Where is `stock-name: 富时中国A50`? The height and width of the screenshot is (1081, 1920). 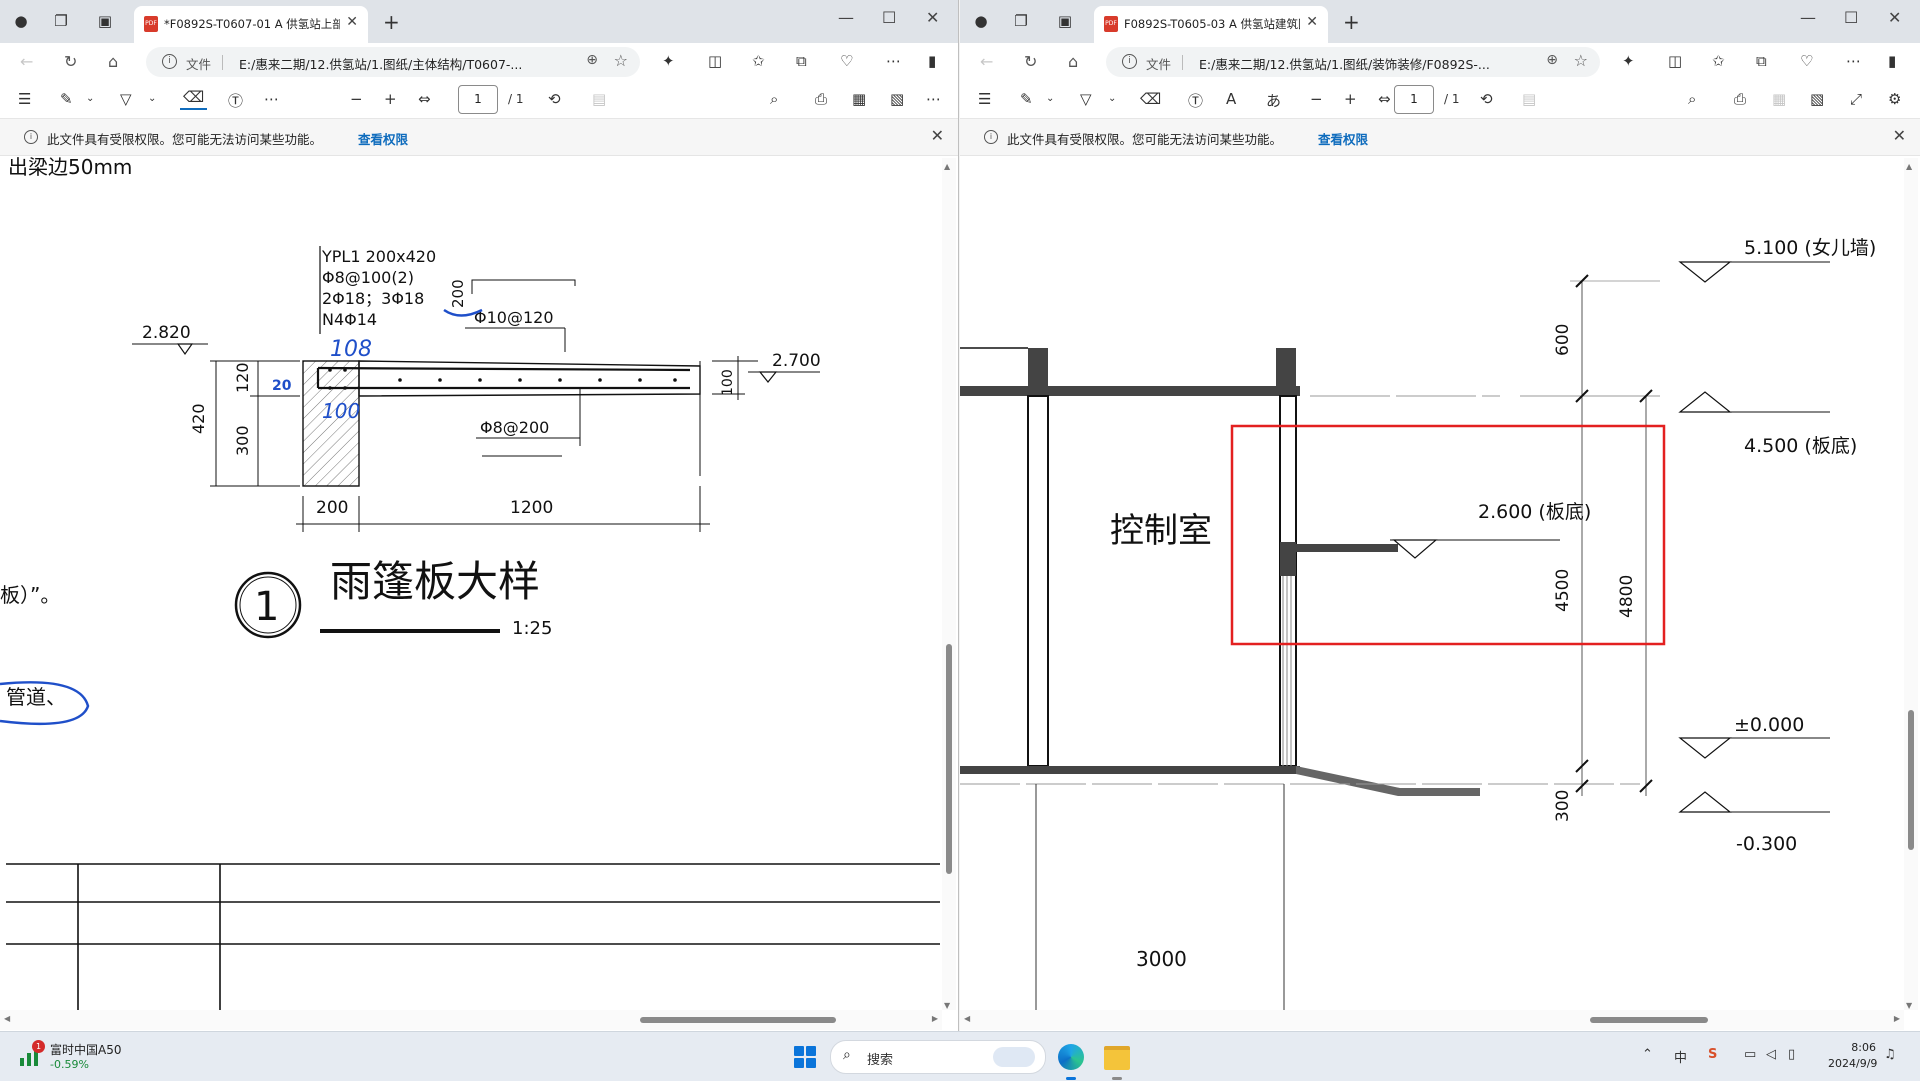 stock-name: 富时中国A50 is located at coordinates (85, 1049).